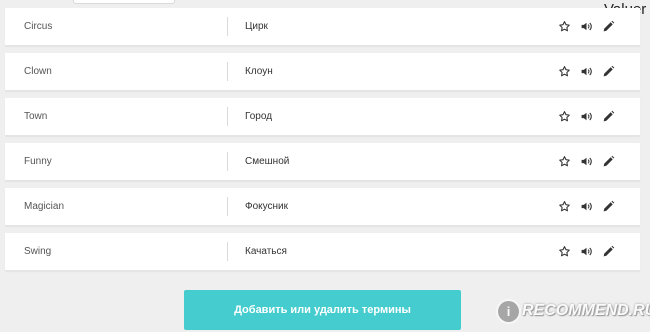 This screenshot has width=650, height=332. Describe the element at coordinates (256, 26) in the screenshot. I see `translation-text: Цирк` at that location.